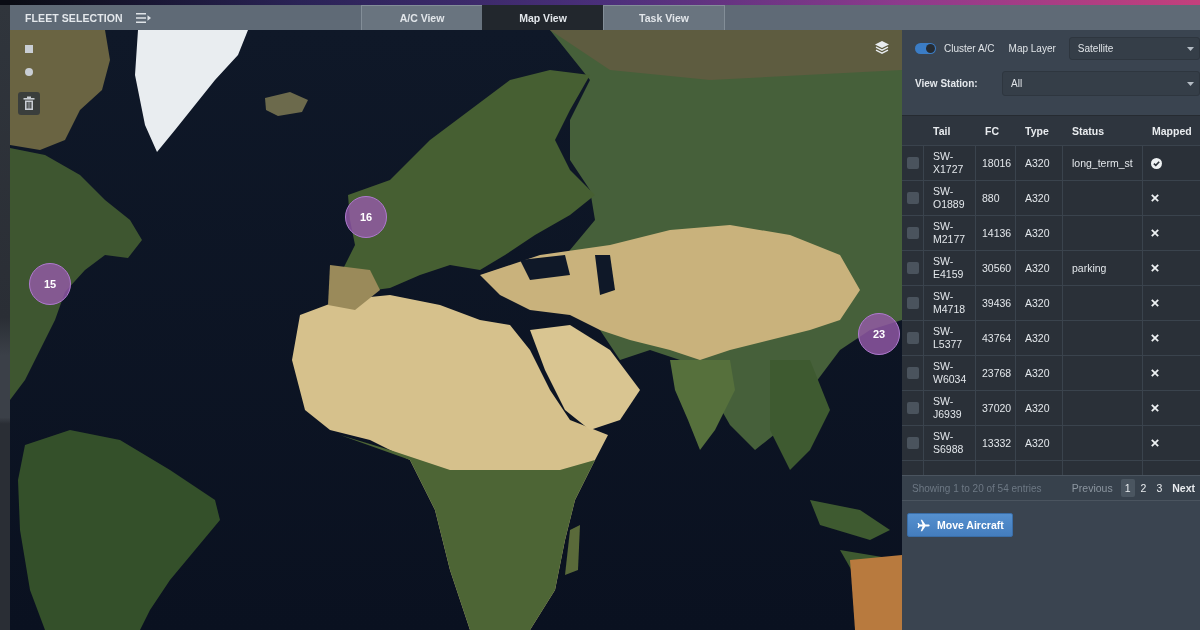 This screenshot has height=630, width=1200. I want to click on column-header: Mapped, so click(1171, 130).